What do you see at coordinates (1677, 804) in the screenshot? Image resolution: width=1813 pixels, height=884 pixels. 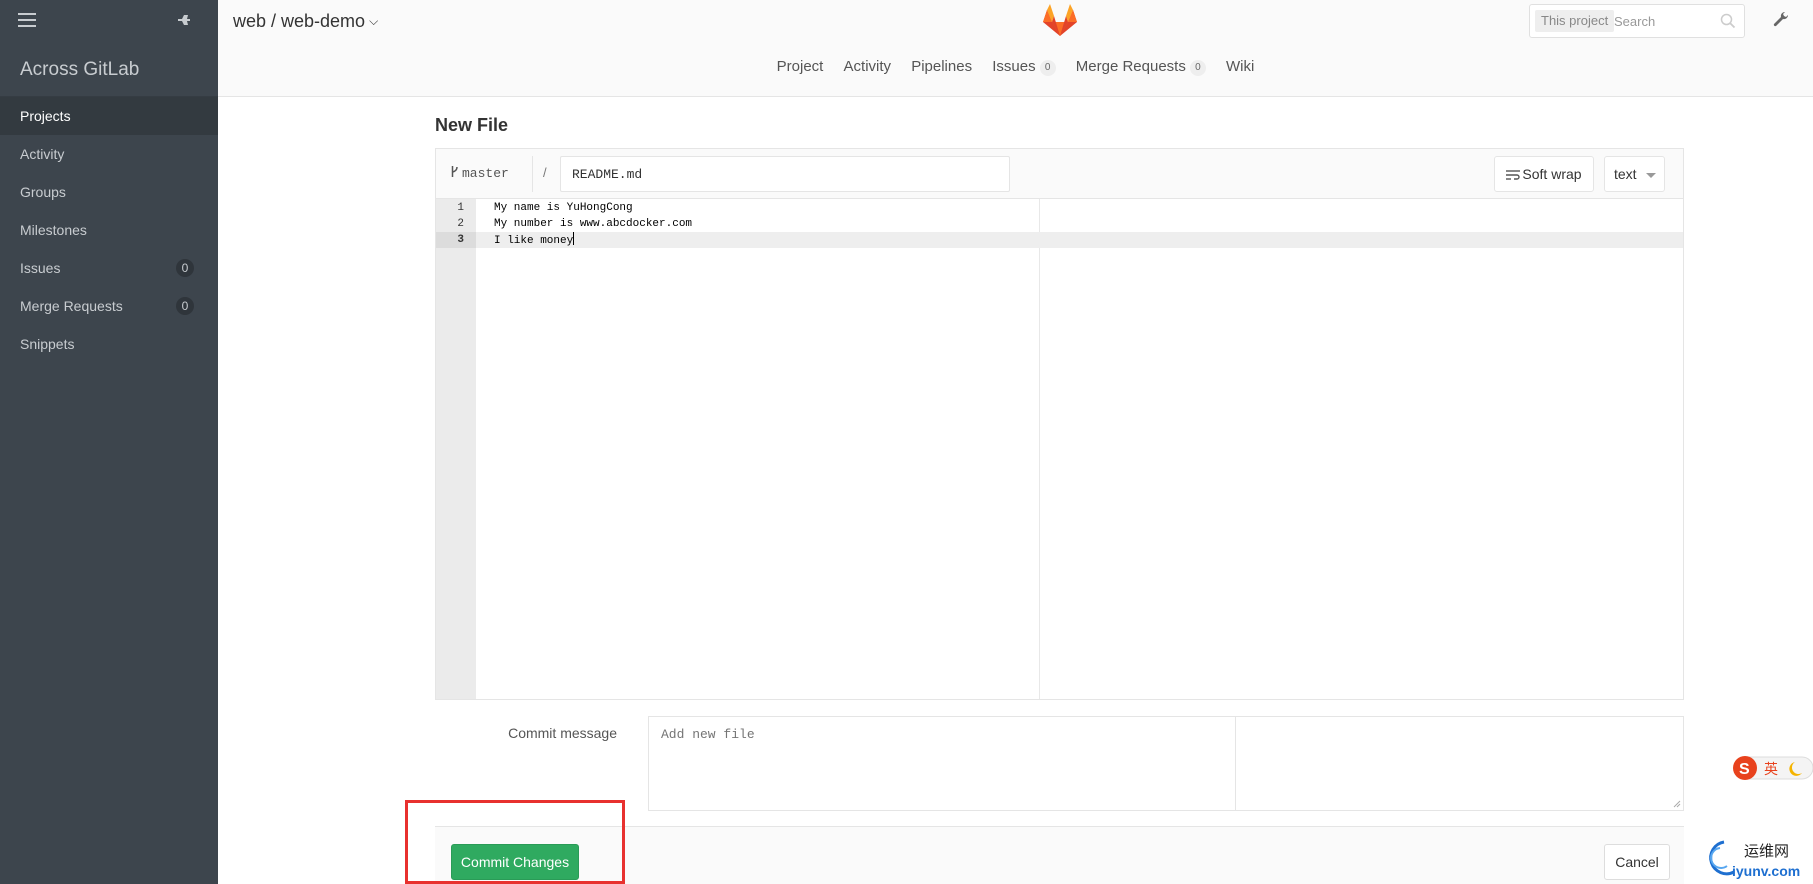 I see `resize-grip-icon` at bounding box center [1677, 804].